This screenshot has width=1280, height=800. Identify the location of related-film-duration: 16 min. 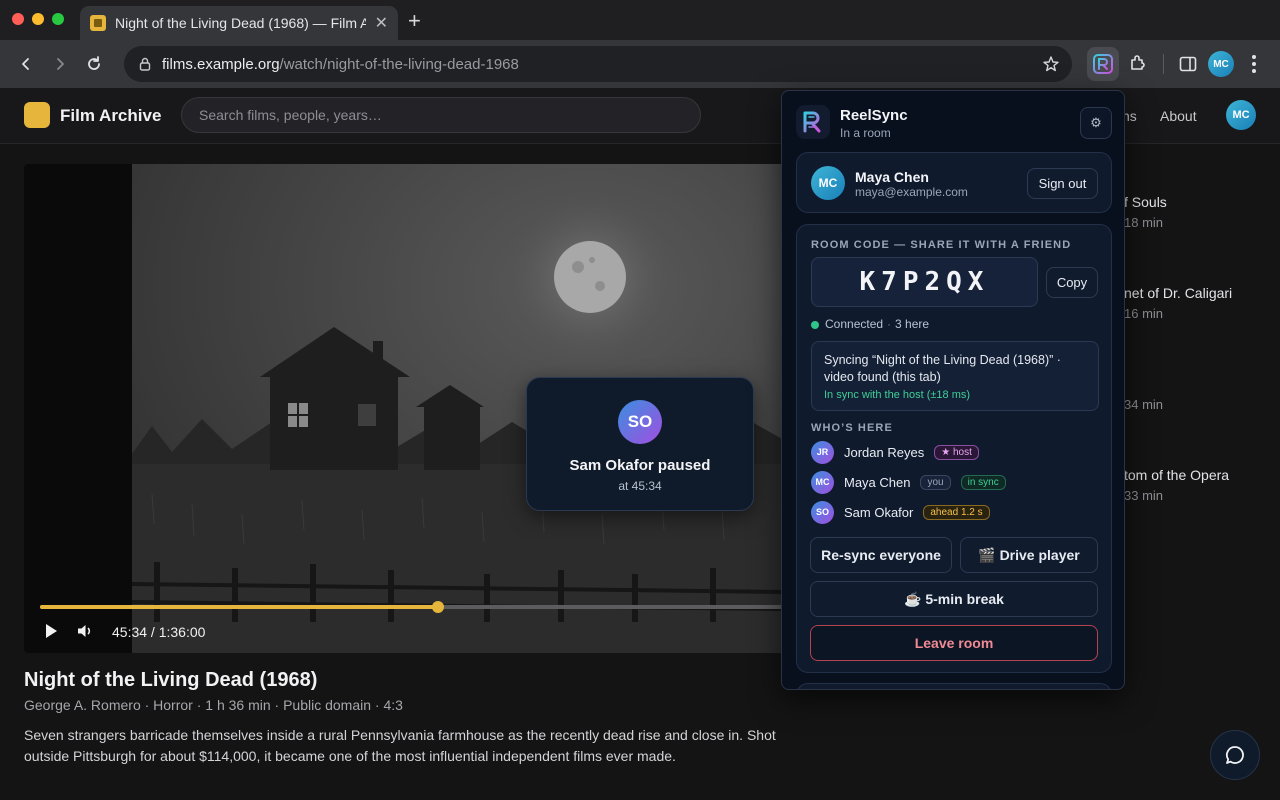
(1144, 313).